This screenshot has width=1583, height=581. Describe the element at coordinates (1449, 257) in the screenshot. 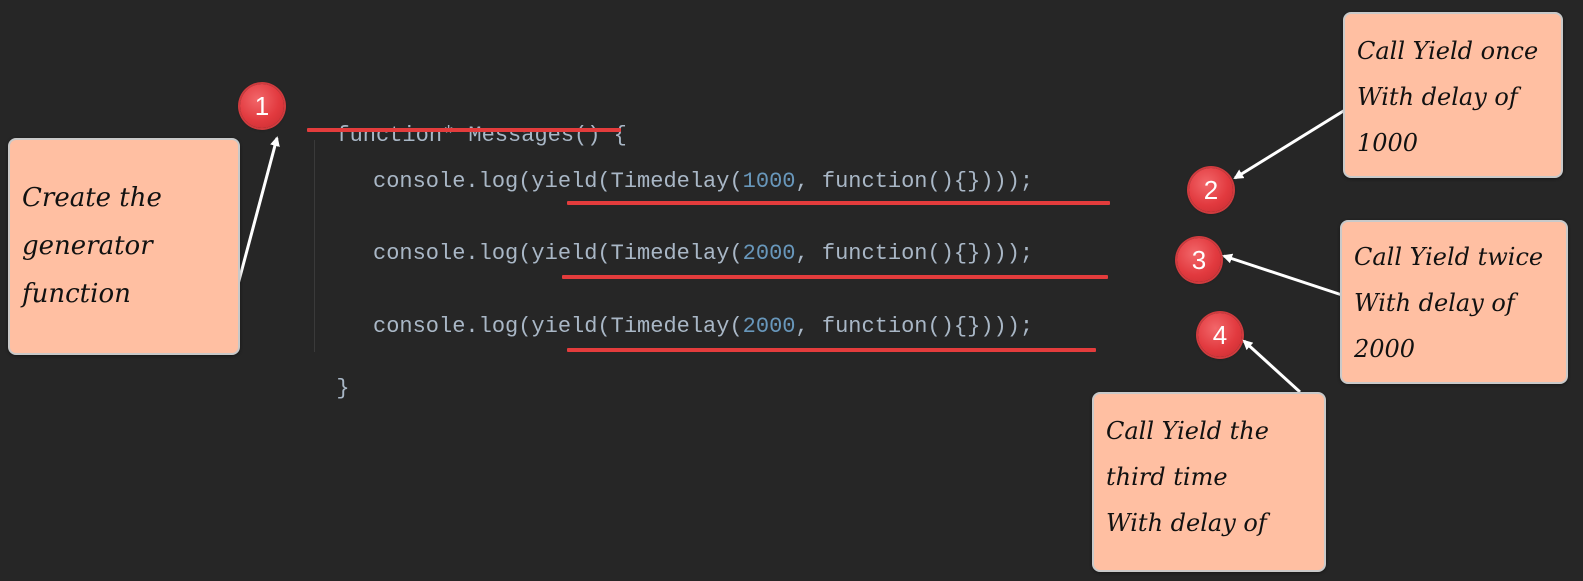

I see `note-line: Call Yield twice` at that location.